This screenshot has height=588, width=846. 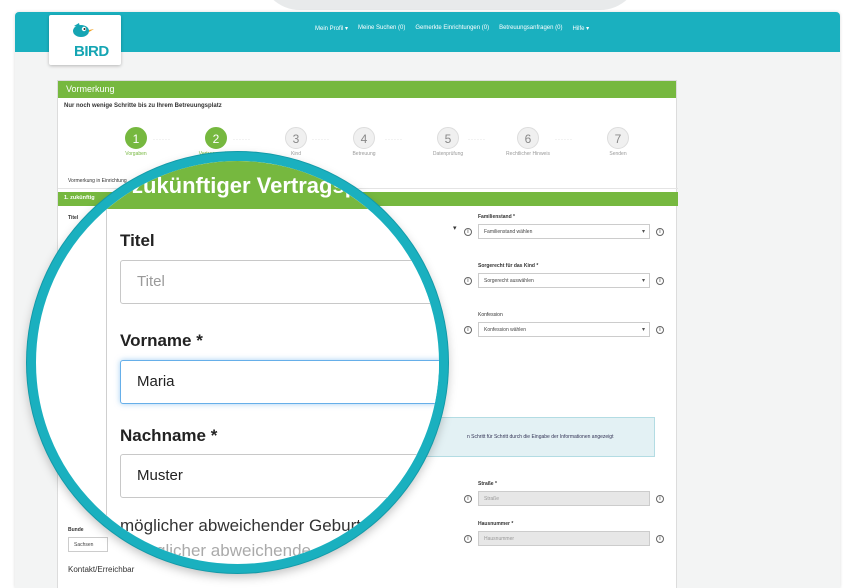 What do you see at coordinates (381, 32) in the screenshot?
I see `nav-link-meine-suchen: Meine Suchen (0)` at bounding box center [381, 32].